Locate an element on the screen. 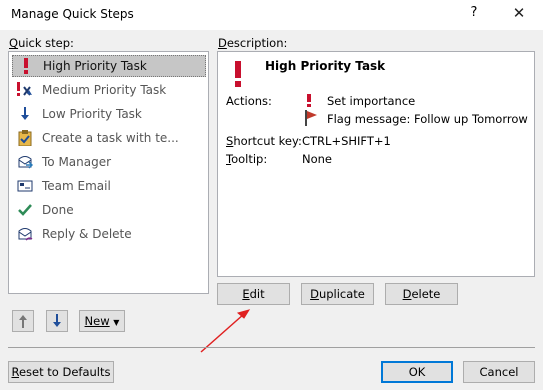 The height and width of the screenshot is (390, 543). separator is located at coordinates (271, 347).